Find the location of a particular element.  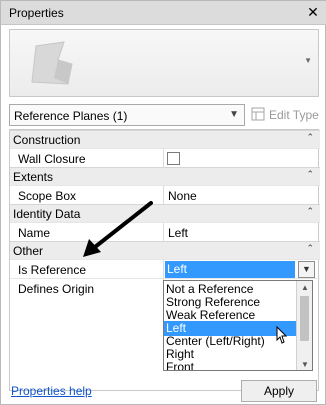

property-name: Wall Closure is located at coordinates (52, 159).